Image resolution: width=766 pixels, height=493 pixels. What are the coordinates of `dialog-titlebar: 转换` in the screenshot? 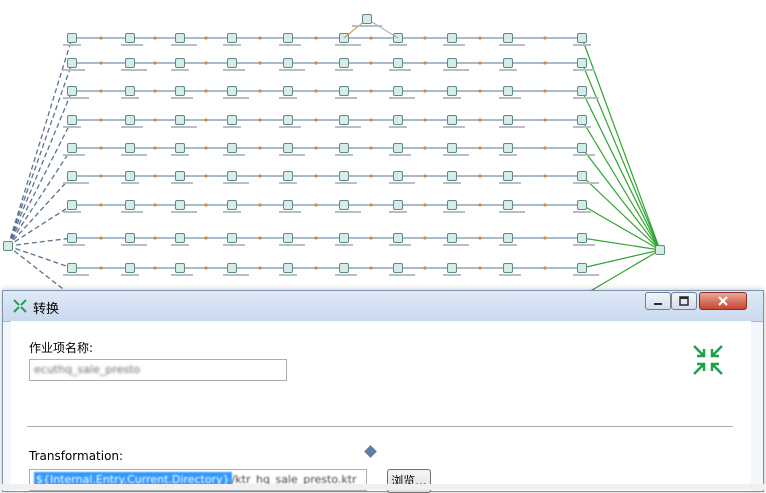 It's located at (383, 306).